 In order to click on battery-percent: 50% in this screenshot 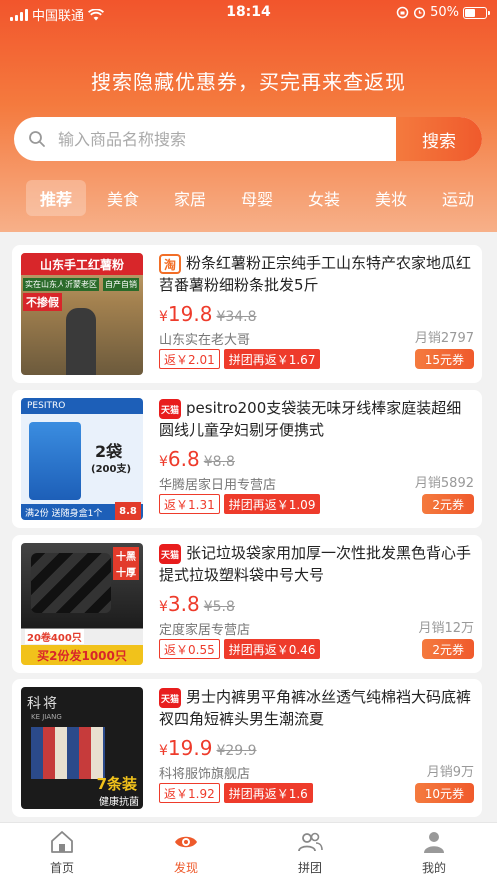, I will do `click(444, 12)`.